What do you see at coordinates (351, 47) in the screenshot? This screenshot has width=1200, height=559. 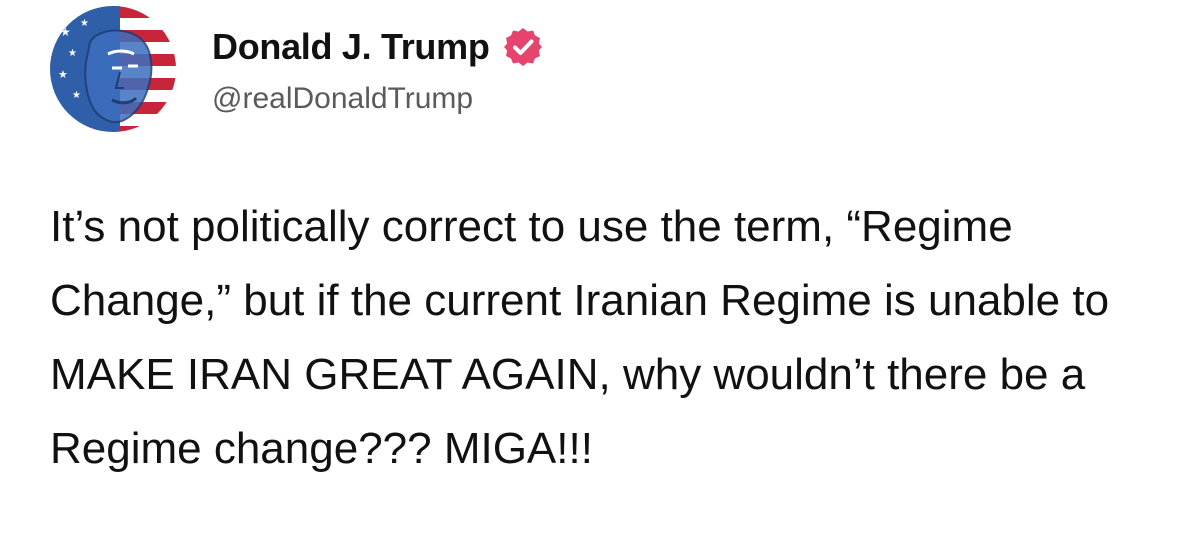 I see `author-display-name: Donald J. Trump` at bounding box center [351, 47].